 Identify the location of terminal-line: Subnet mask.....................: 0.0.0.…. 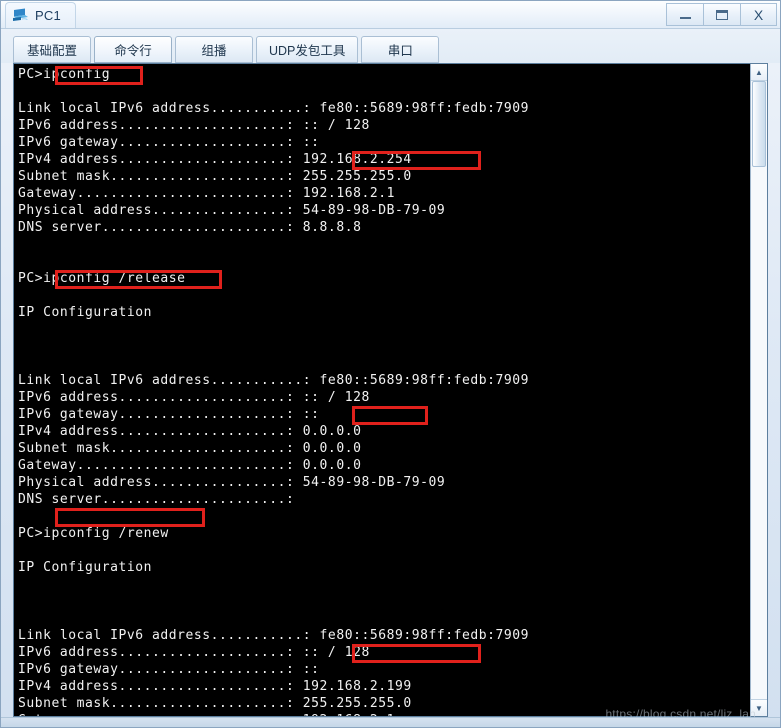
(190, 448).